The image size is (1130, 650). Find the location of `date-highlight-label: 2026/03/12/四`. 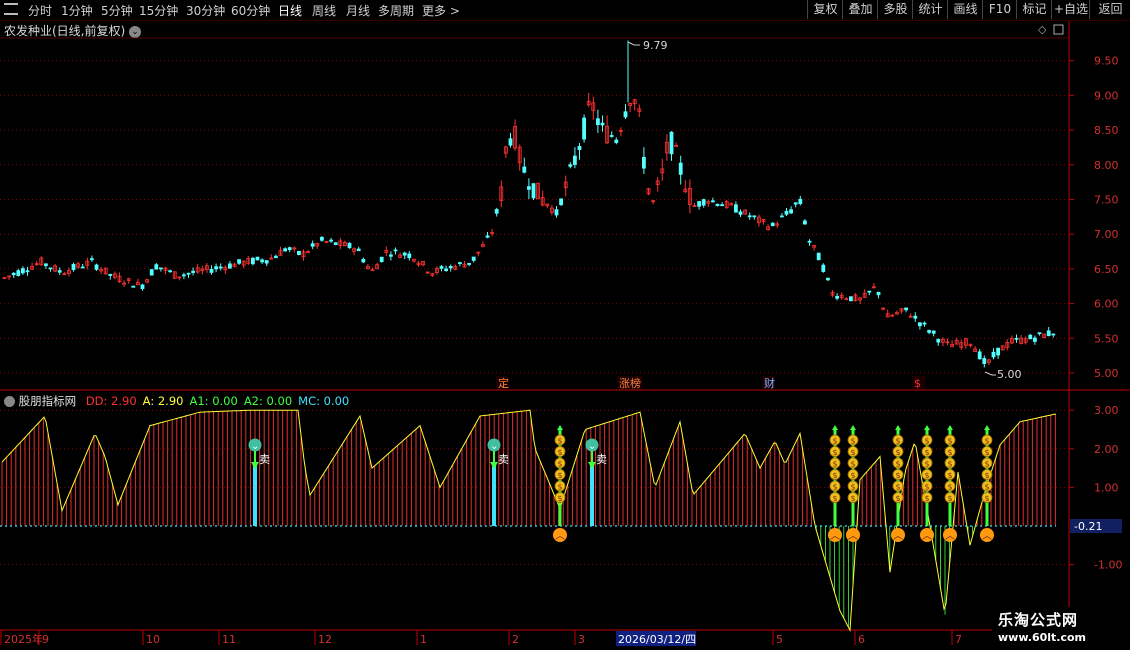

date-highlight-label: 2026/03/12/四 is located at coordinates (657, 639).